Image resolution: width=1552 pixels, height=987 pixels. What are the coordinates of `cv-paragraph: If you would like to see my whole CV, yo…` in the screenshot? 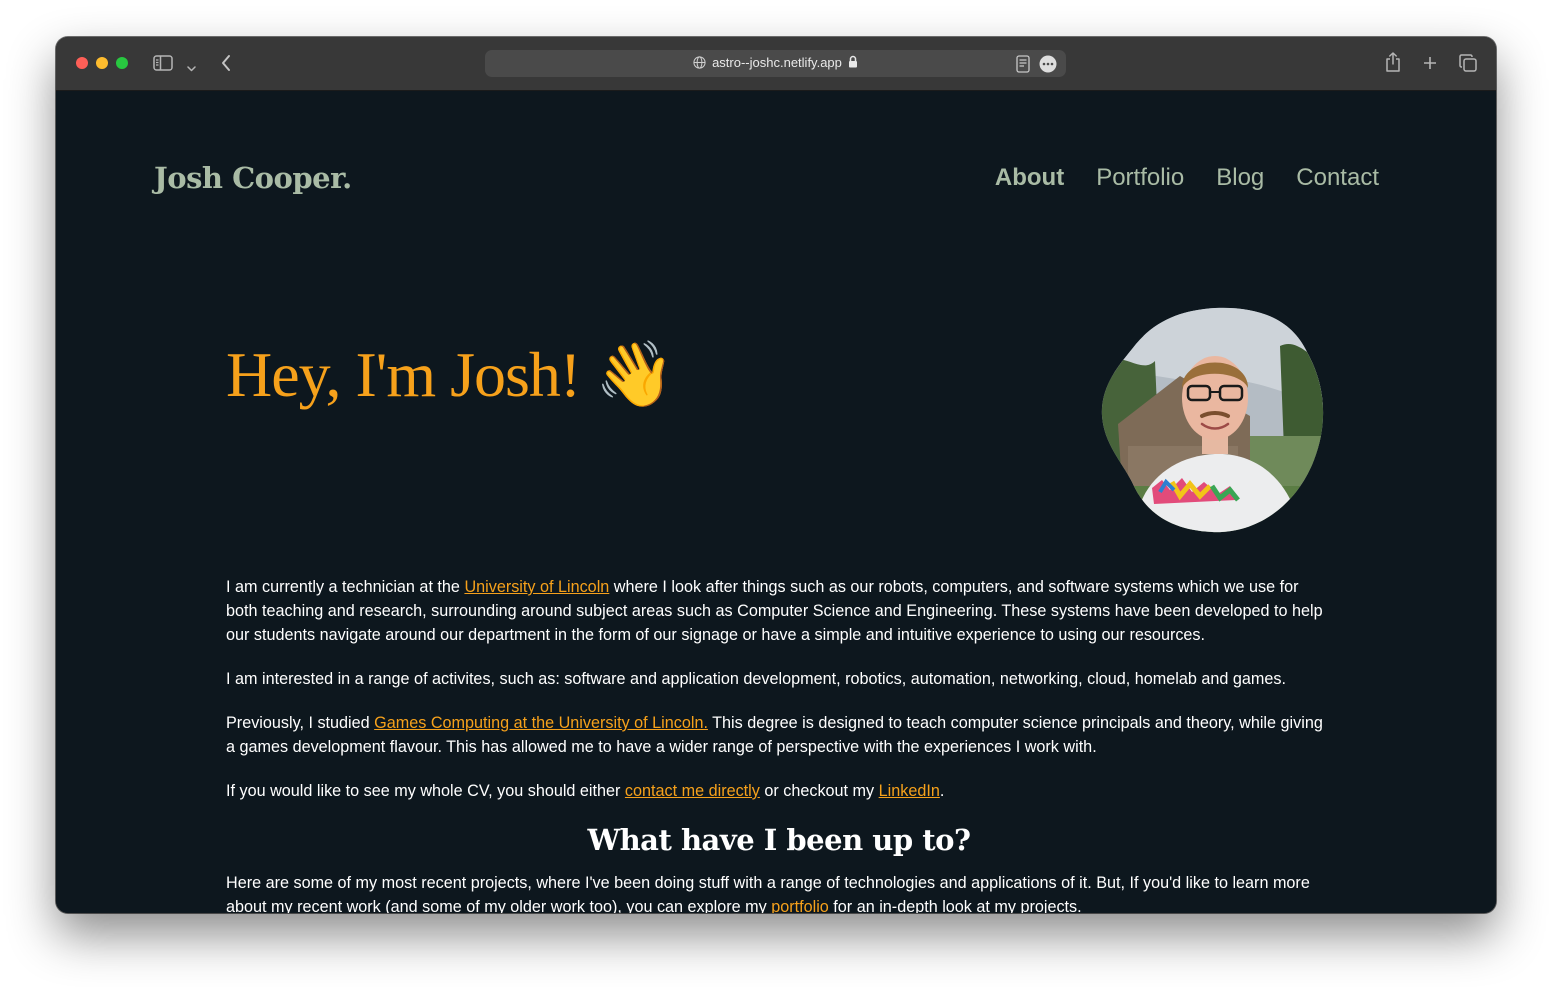 It's located at (779, 791).